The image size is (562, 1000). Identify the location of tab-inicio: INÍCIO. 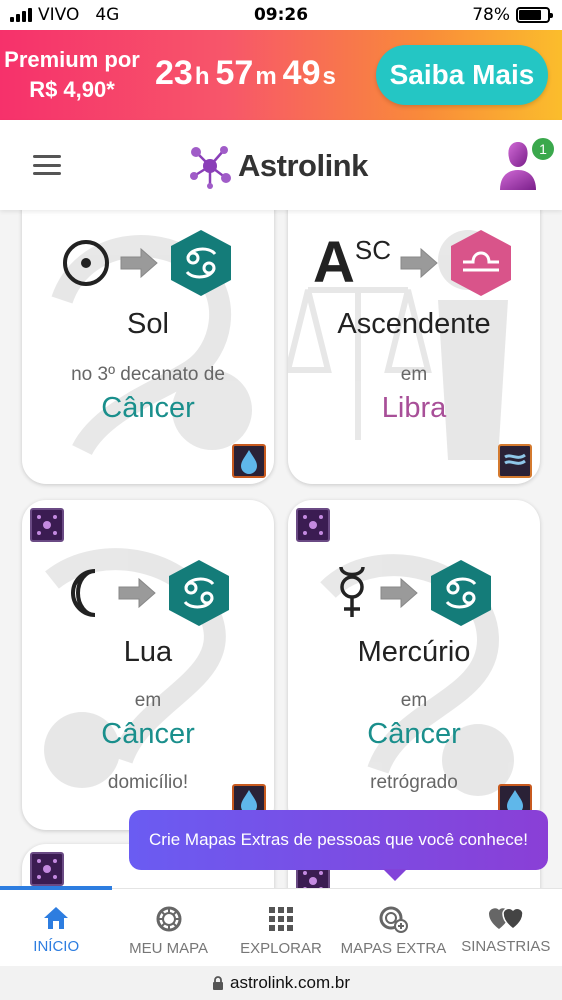
(56, 927).